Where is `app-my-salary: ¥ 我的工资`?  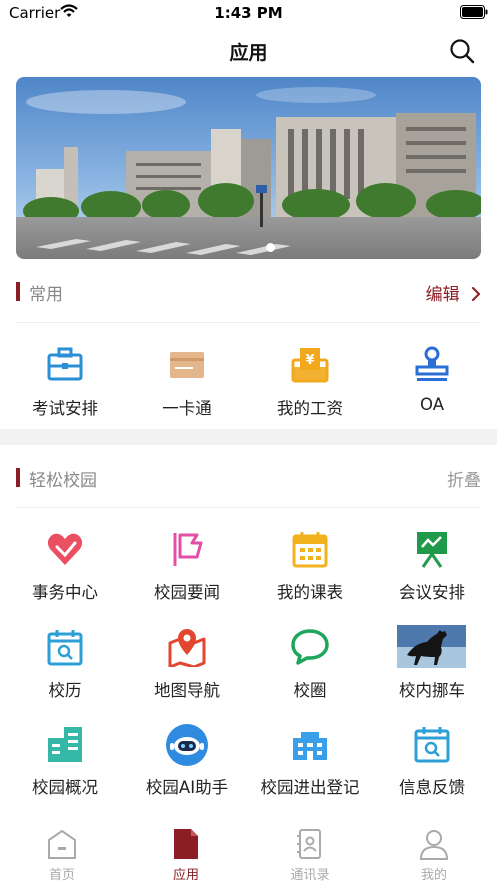 app-my-salary: ¥ 我的工资 is located at coordinates (310, 387).